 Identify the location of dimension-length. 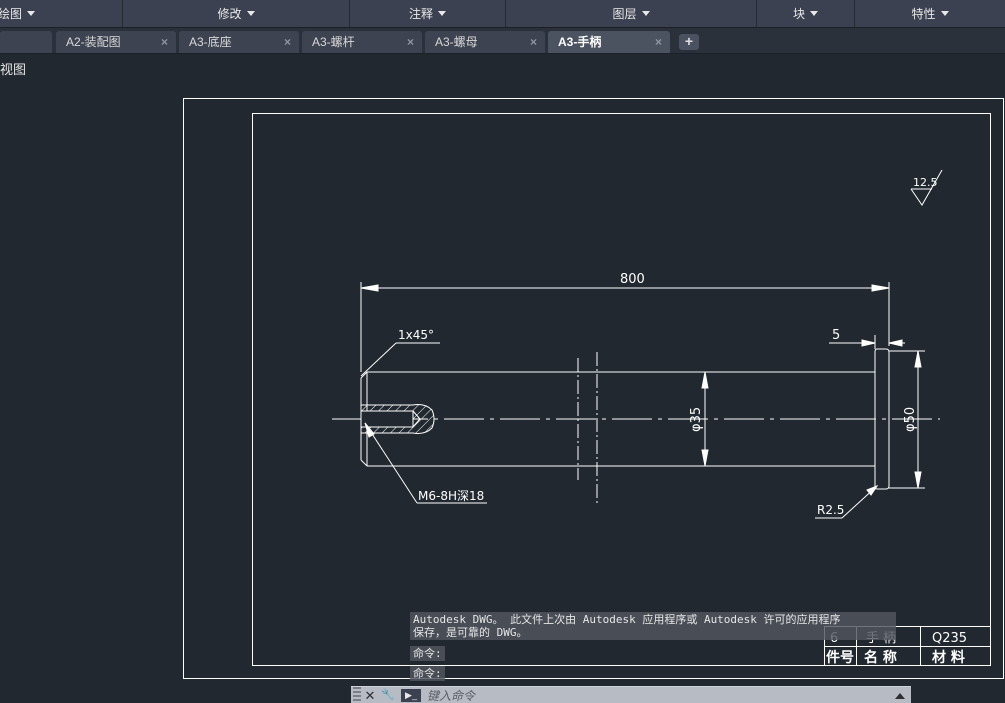
(625, 327).